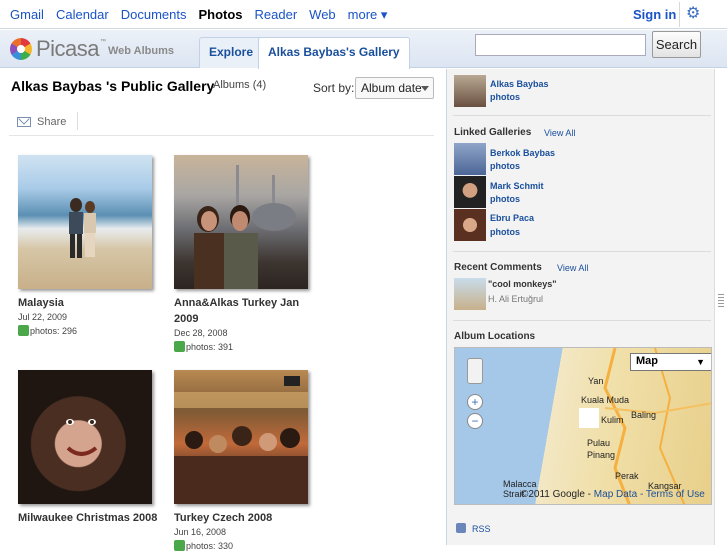 The image size is (727, 551). I want to click on sort-select: Album date, so click(394, 88).